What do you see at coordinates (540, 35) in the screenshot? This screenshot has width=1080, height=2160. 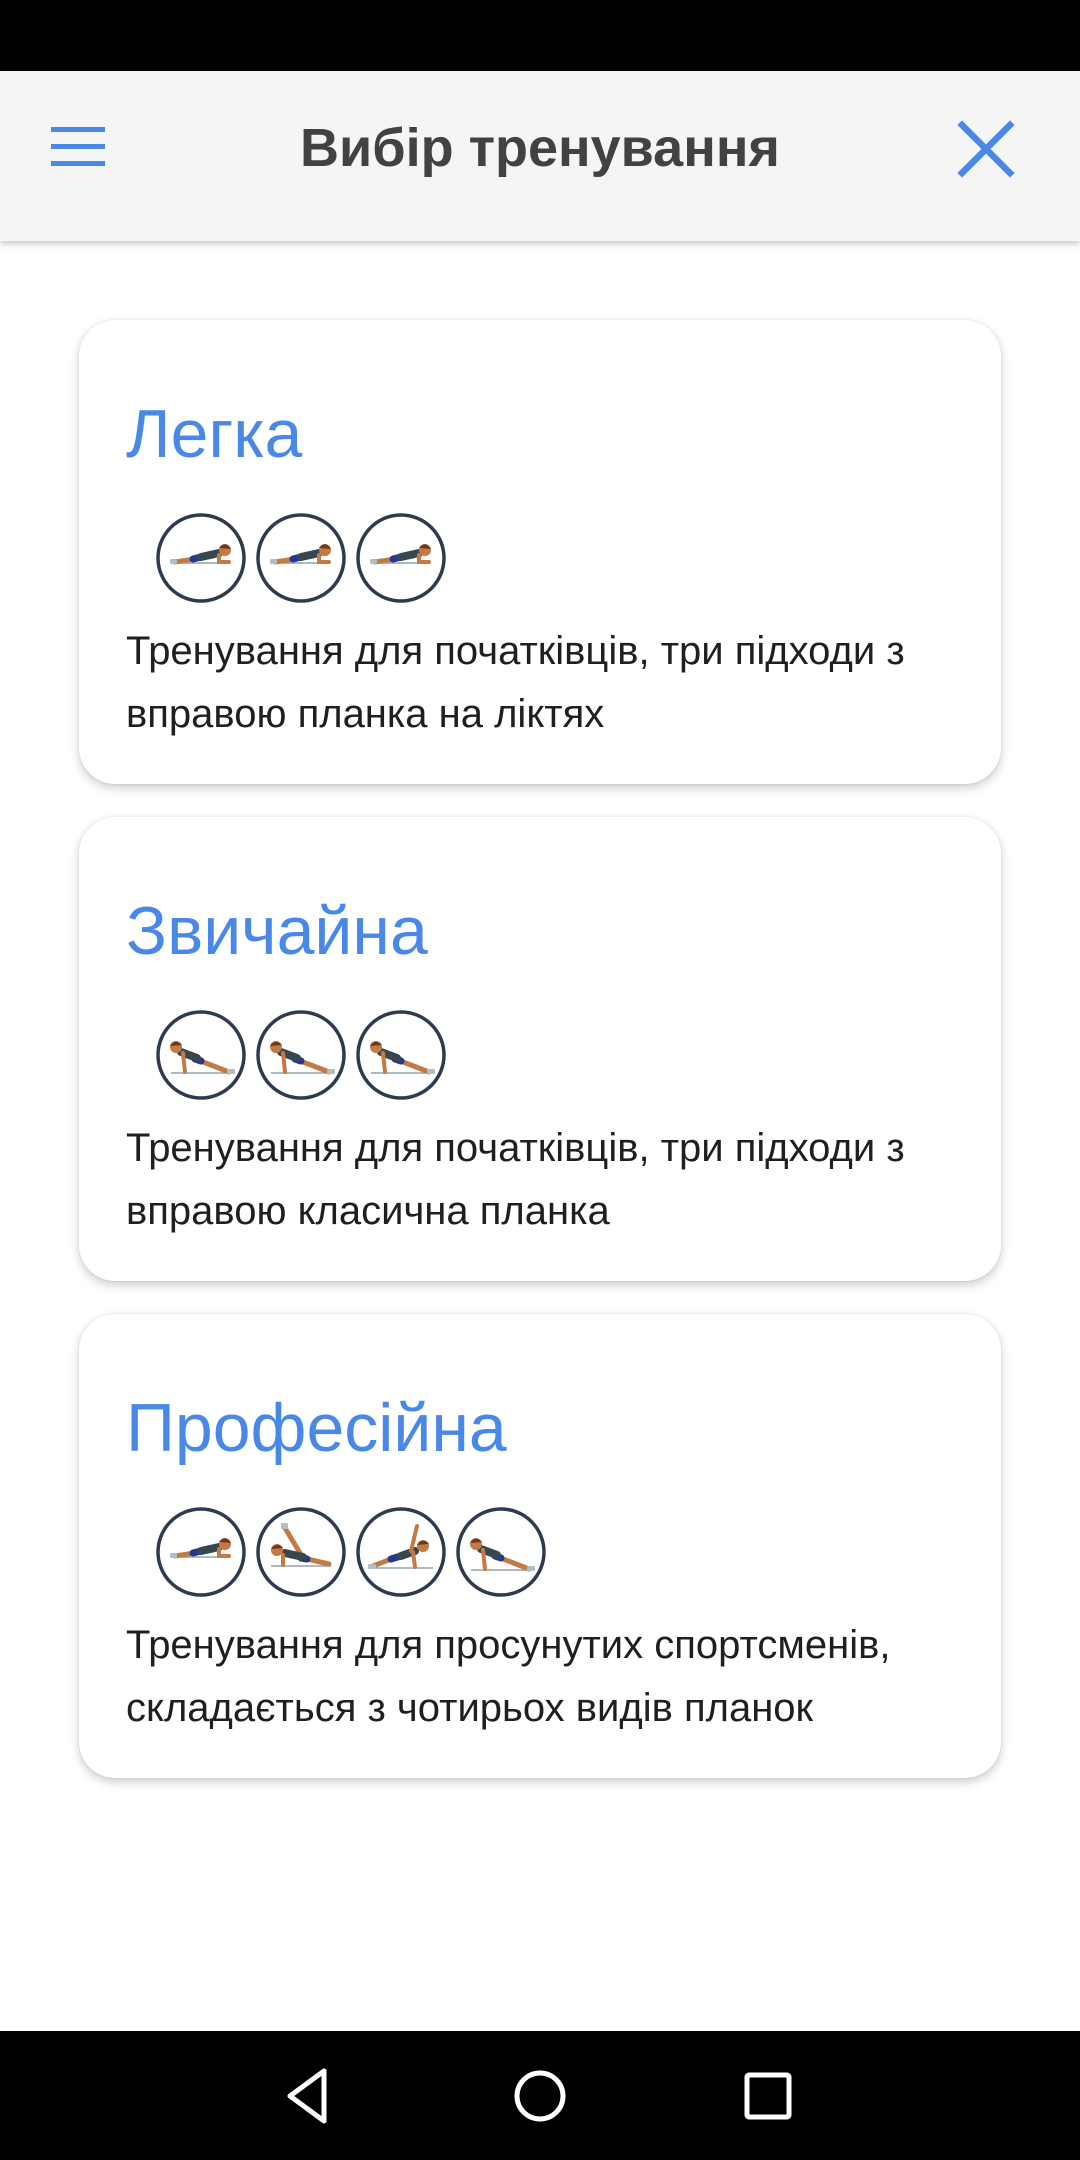 I see `status-bar` at bounding box center [540, 35].